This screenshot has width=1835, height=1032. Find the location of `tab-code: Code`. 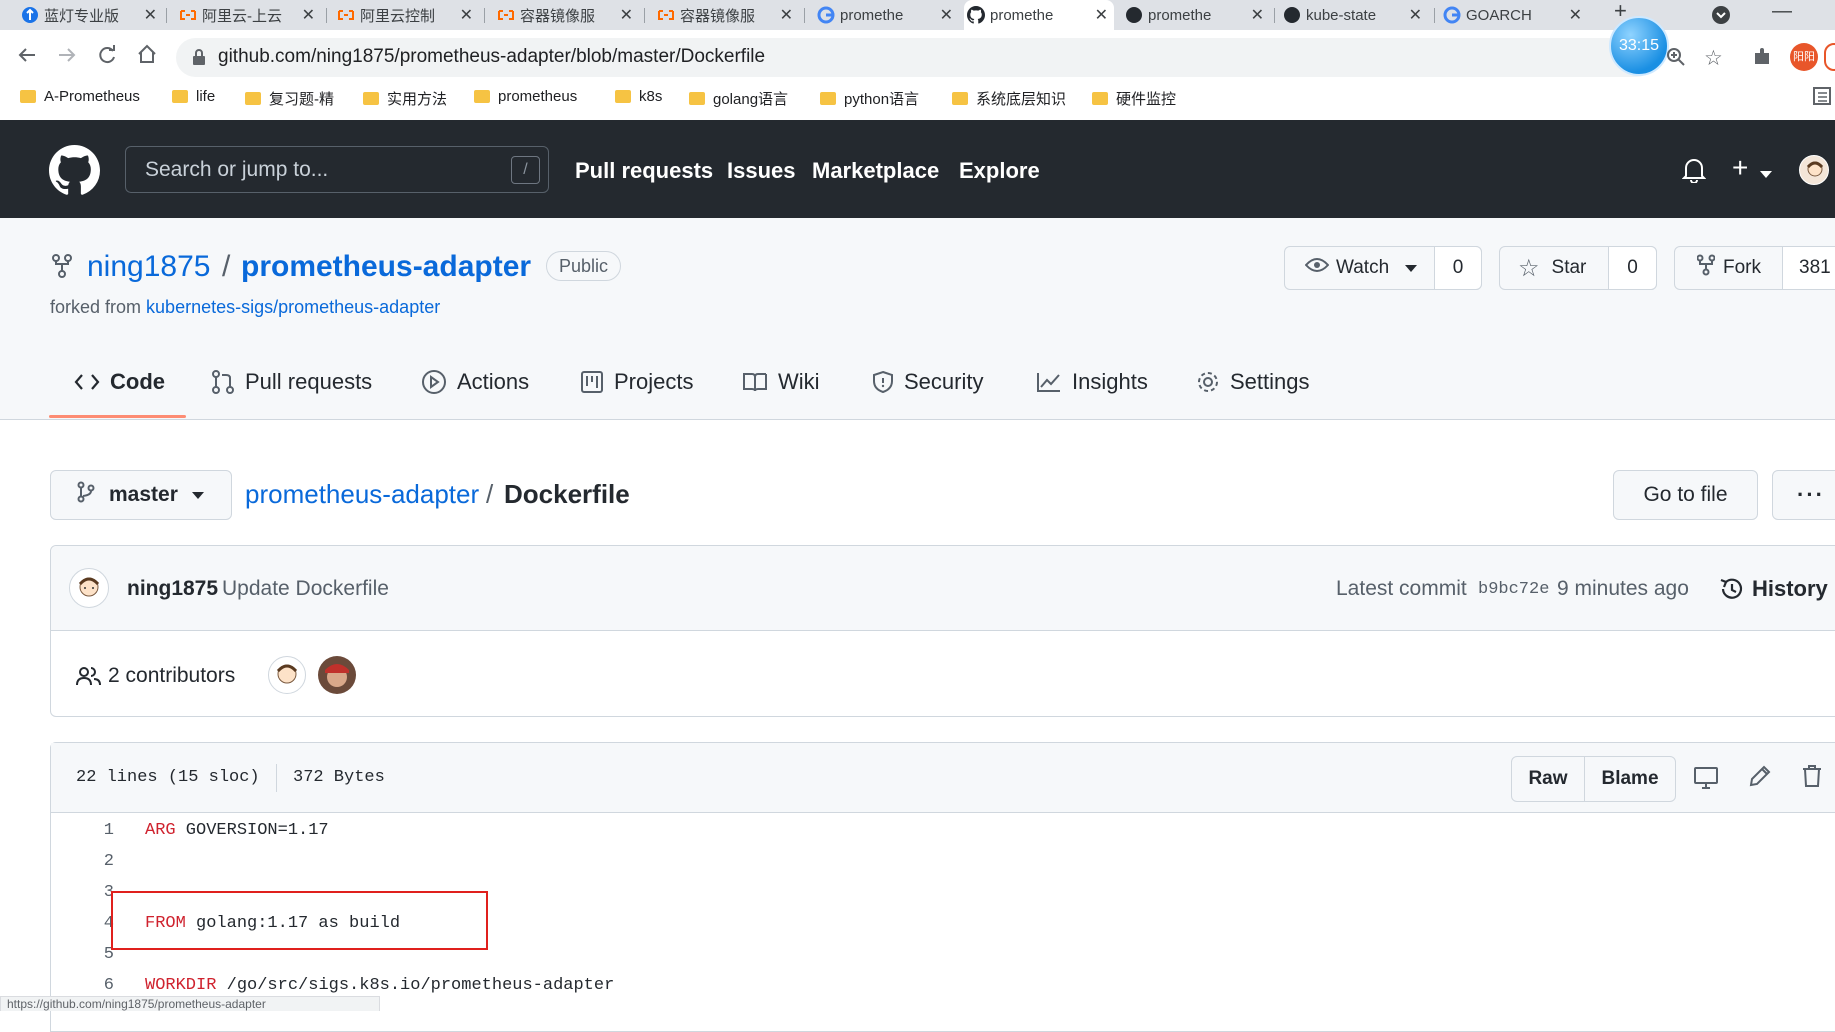

tab-code: Code is located at coordinates (119, 382).